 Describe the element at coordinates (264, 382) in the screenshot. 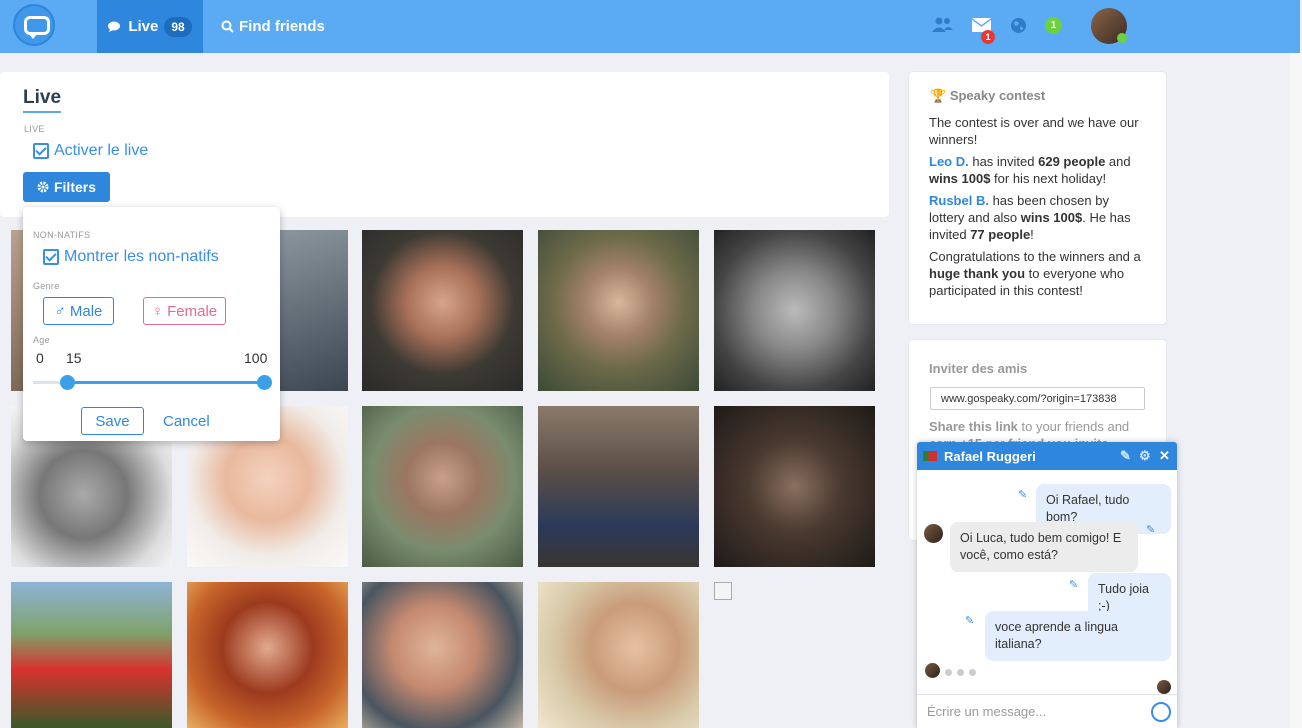

I see `age-slider-max-handle` at that location.